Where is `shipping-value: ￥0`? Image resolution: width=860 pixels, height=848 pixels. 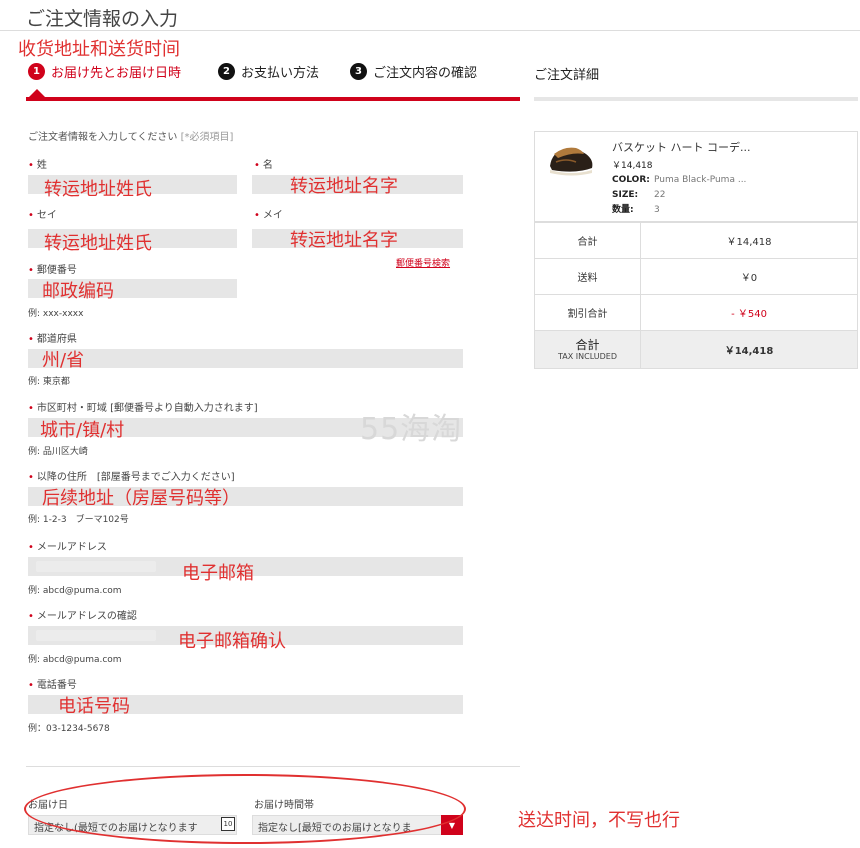
shipping-value: ￥0 is located at coordinates (749, 276).